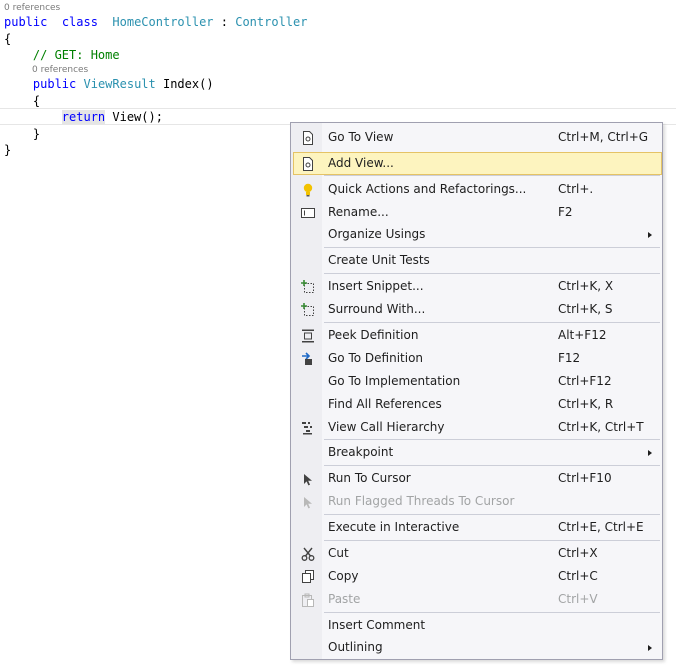 The image size is (676, 671). Describe the element at coordinates (477, 404) in the screenshot. I see `menu-item-find-all-references: Find All References Ctrl+K, R` at that location.